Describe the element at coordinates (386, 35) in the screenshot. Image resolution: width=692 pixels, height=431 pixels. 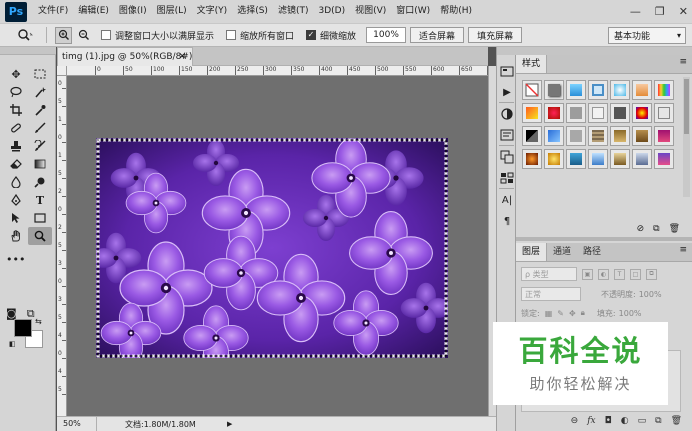
I see `zoom-value-button: 100%` at that location.